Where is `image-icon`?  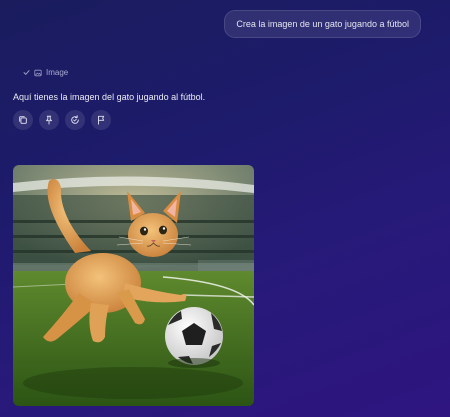
image-icon is located at coordinates (38, 73).